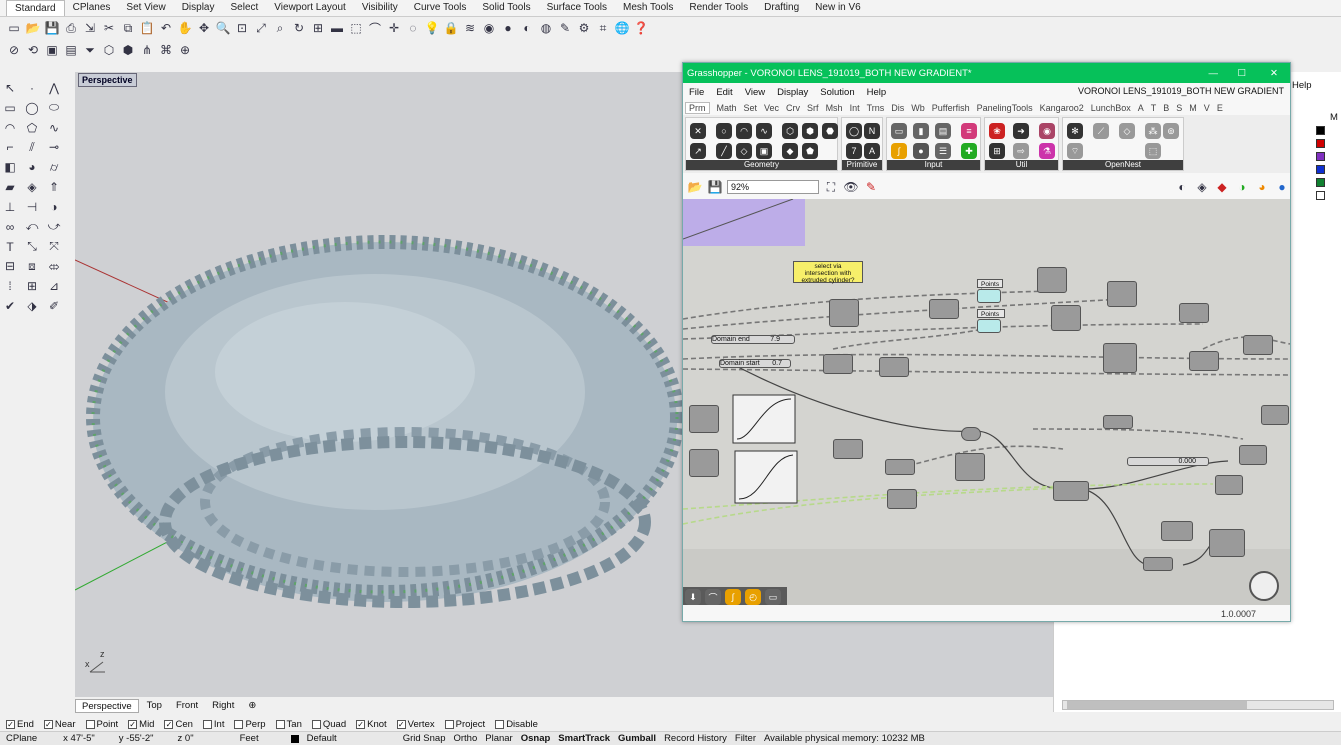 This screenshot has width=1341, height=745. I want to click on polygon-icon: ⬠, so click(32, 128).